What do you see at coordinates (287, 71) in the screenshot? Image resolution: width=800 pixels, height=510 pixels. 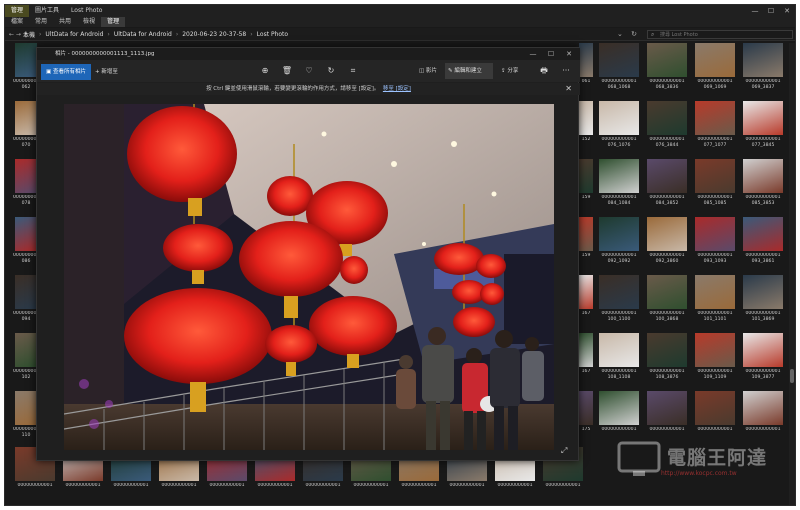 I see `delete-icon: 🗑` at bounding box center [287, 71].